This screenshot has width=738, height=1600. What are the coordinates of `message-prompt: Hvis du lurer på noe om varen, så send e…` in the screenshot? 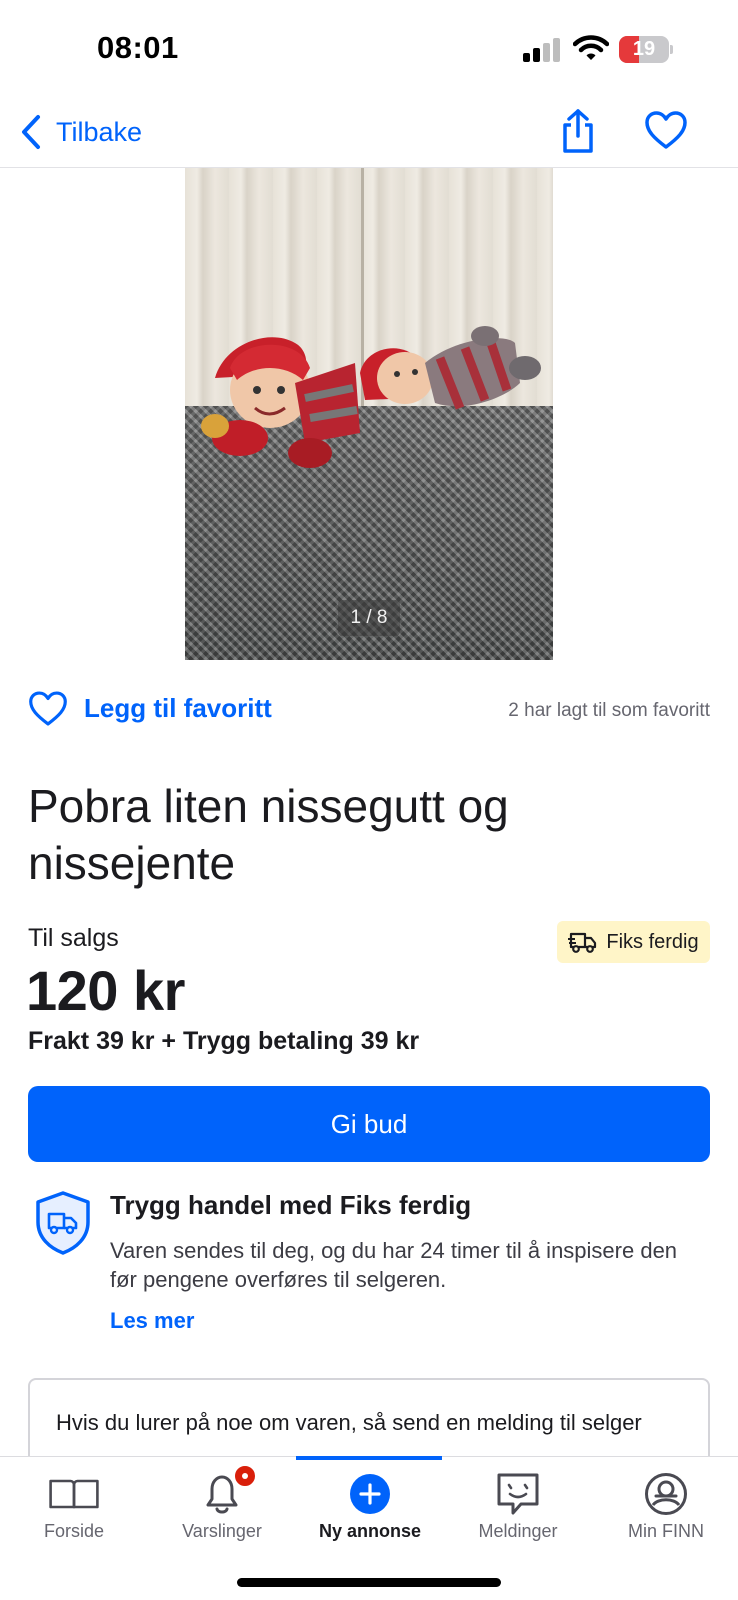 It's located at (349, 1422).